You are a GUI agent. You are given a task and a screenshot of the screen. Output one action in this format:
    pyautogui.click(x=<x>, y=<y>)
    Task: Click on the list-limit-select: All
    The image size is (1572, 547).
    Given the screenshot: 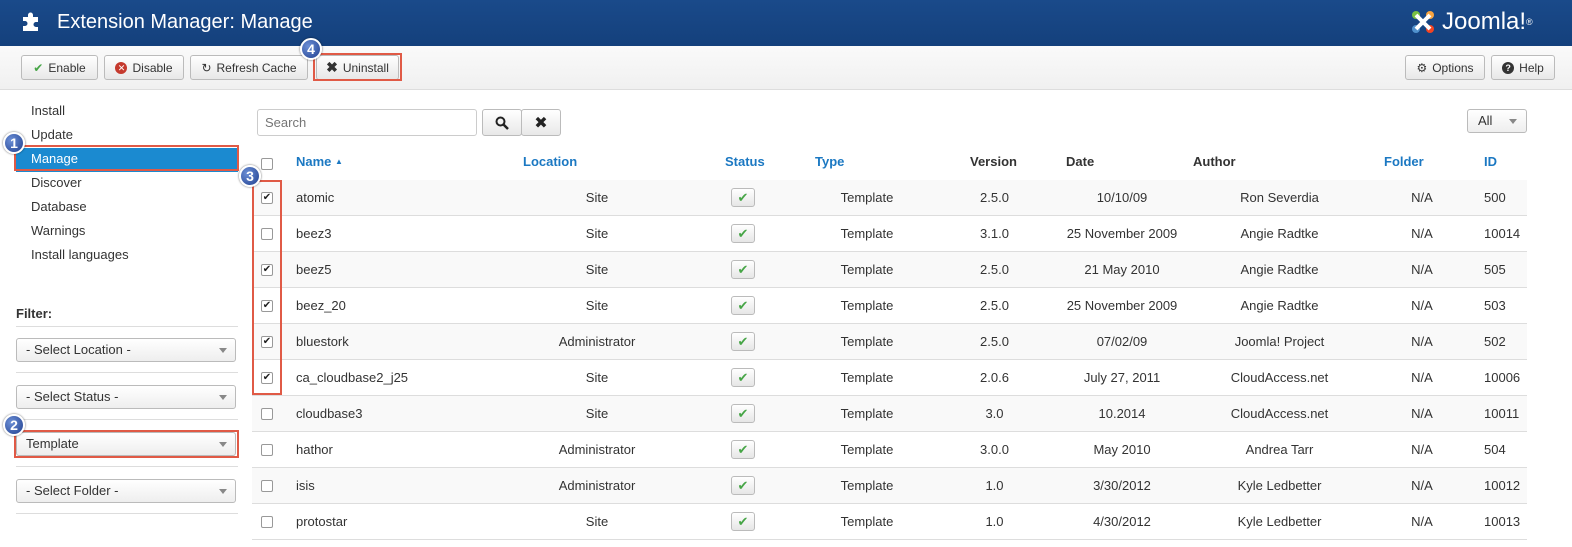 What is the action you would take?
    pyautogui.click(x=1497, y=121)
    